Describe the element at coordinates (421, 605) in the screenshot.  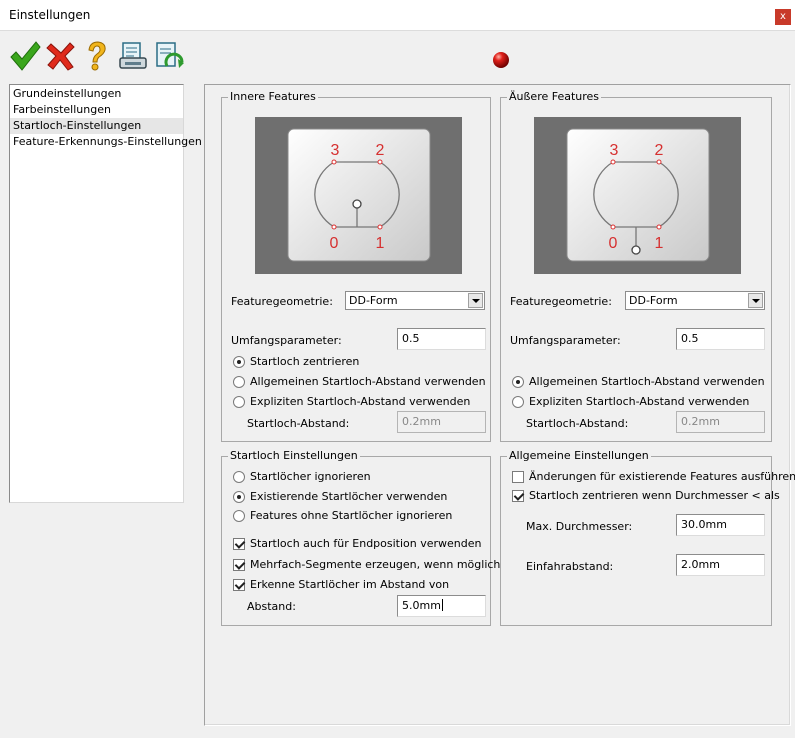
I see `startloch-distance-value: 5.0mm` at that location.